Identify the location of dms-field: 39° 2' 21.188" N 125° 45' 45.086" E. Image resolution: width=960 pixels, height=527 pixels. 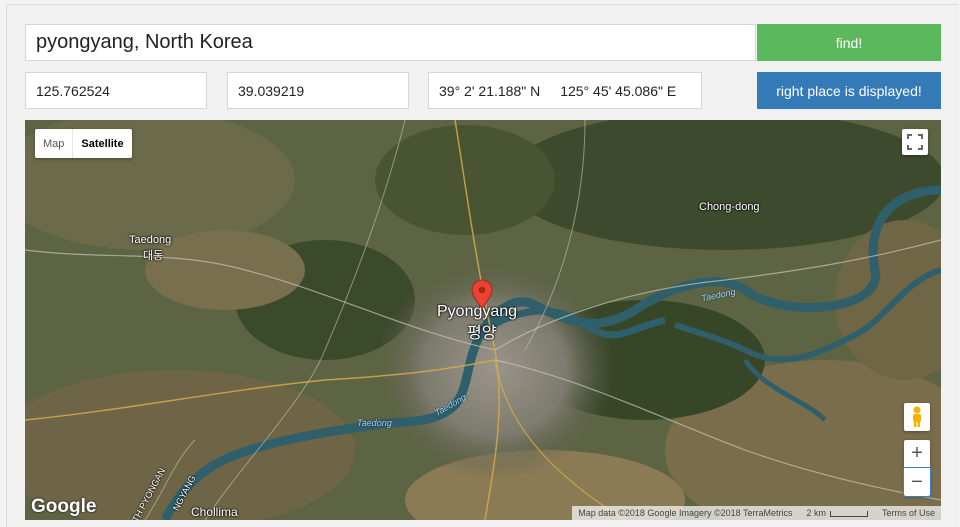
(565, 90).